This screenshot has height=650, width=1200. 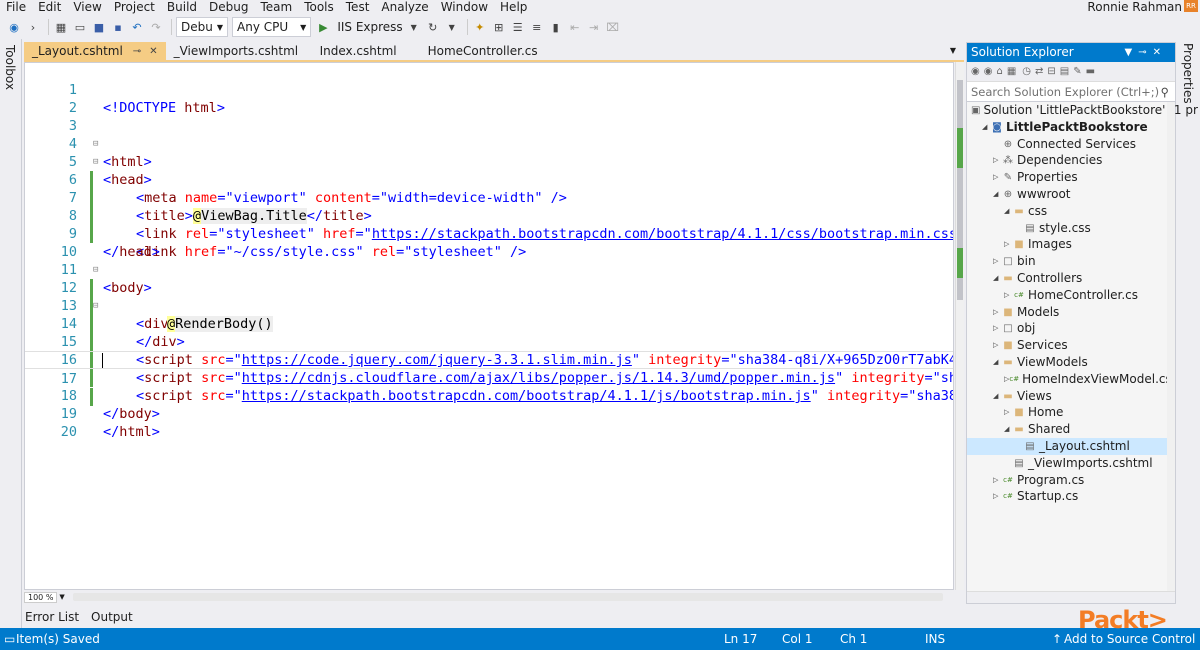 I want to click on tab-layout: _Layout.cshtml ⊸ ✕, so click(x=95, y=51).